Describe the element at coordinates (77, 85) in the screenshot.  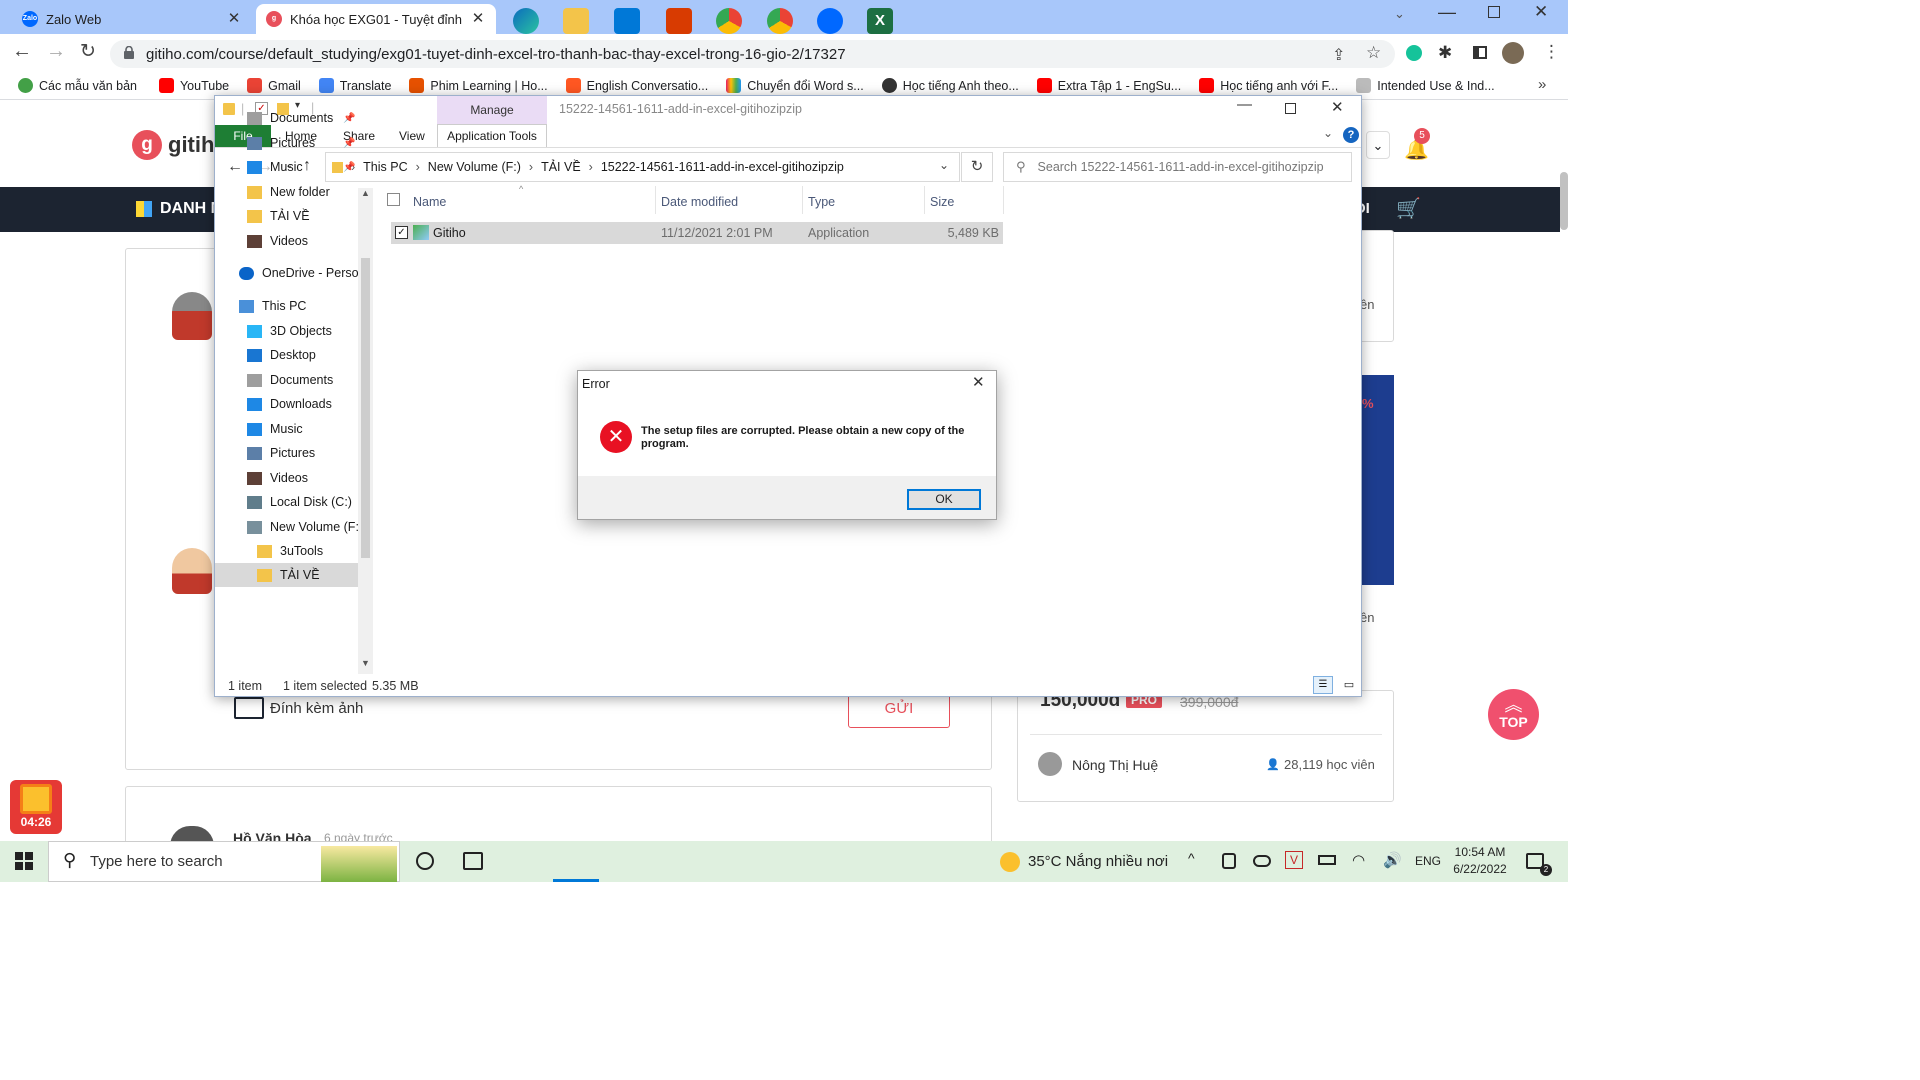
I see `bookmark-item: Các mẫu văn bản` at that location.